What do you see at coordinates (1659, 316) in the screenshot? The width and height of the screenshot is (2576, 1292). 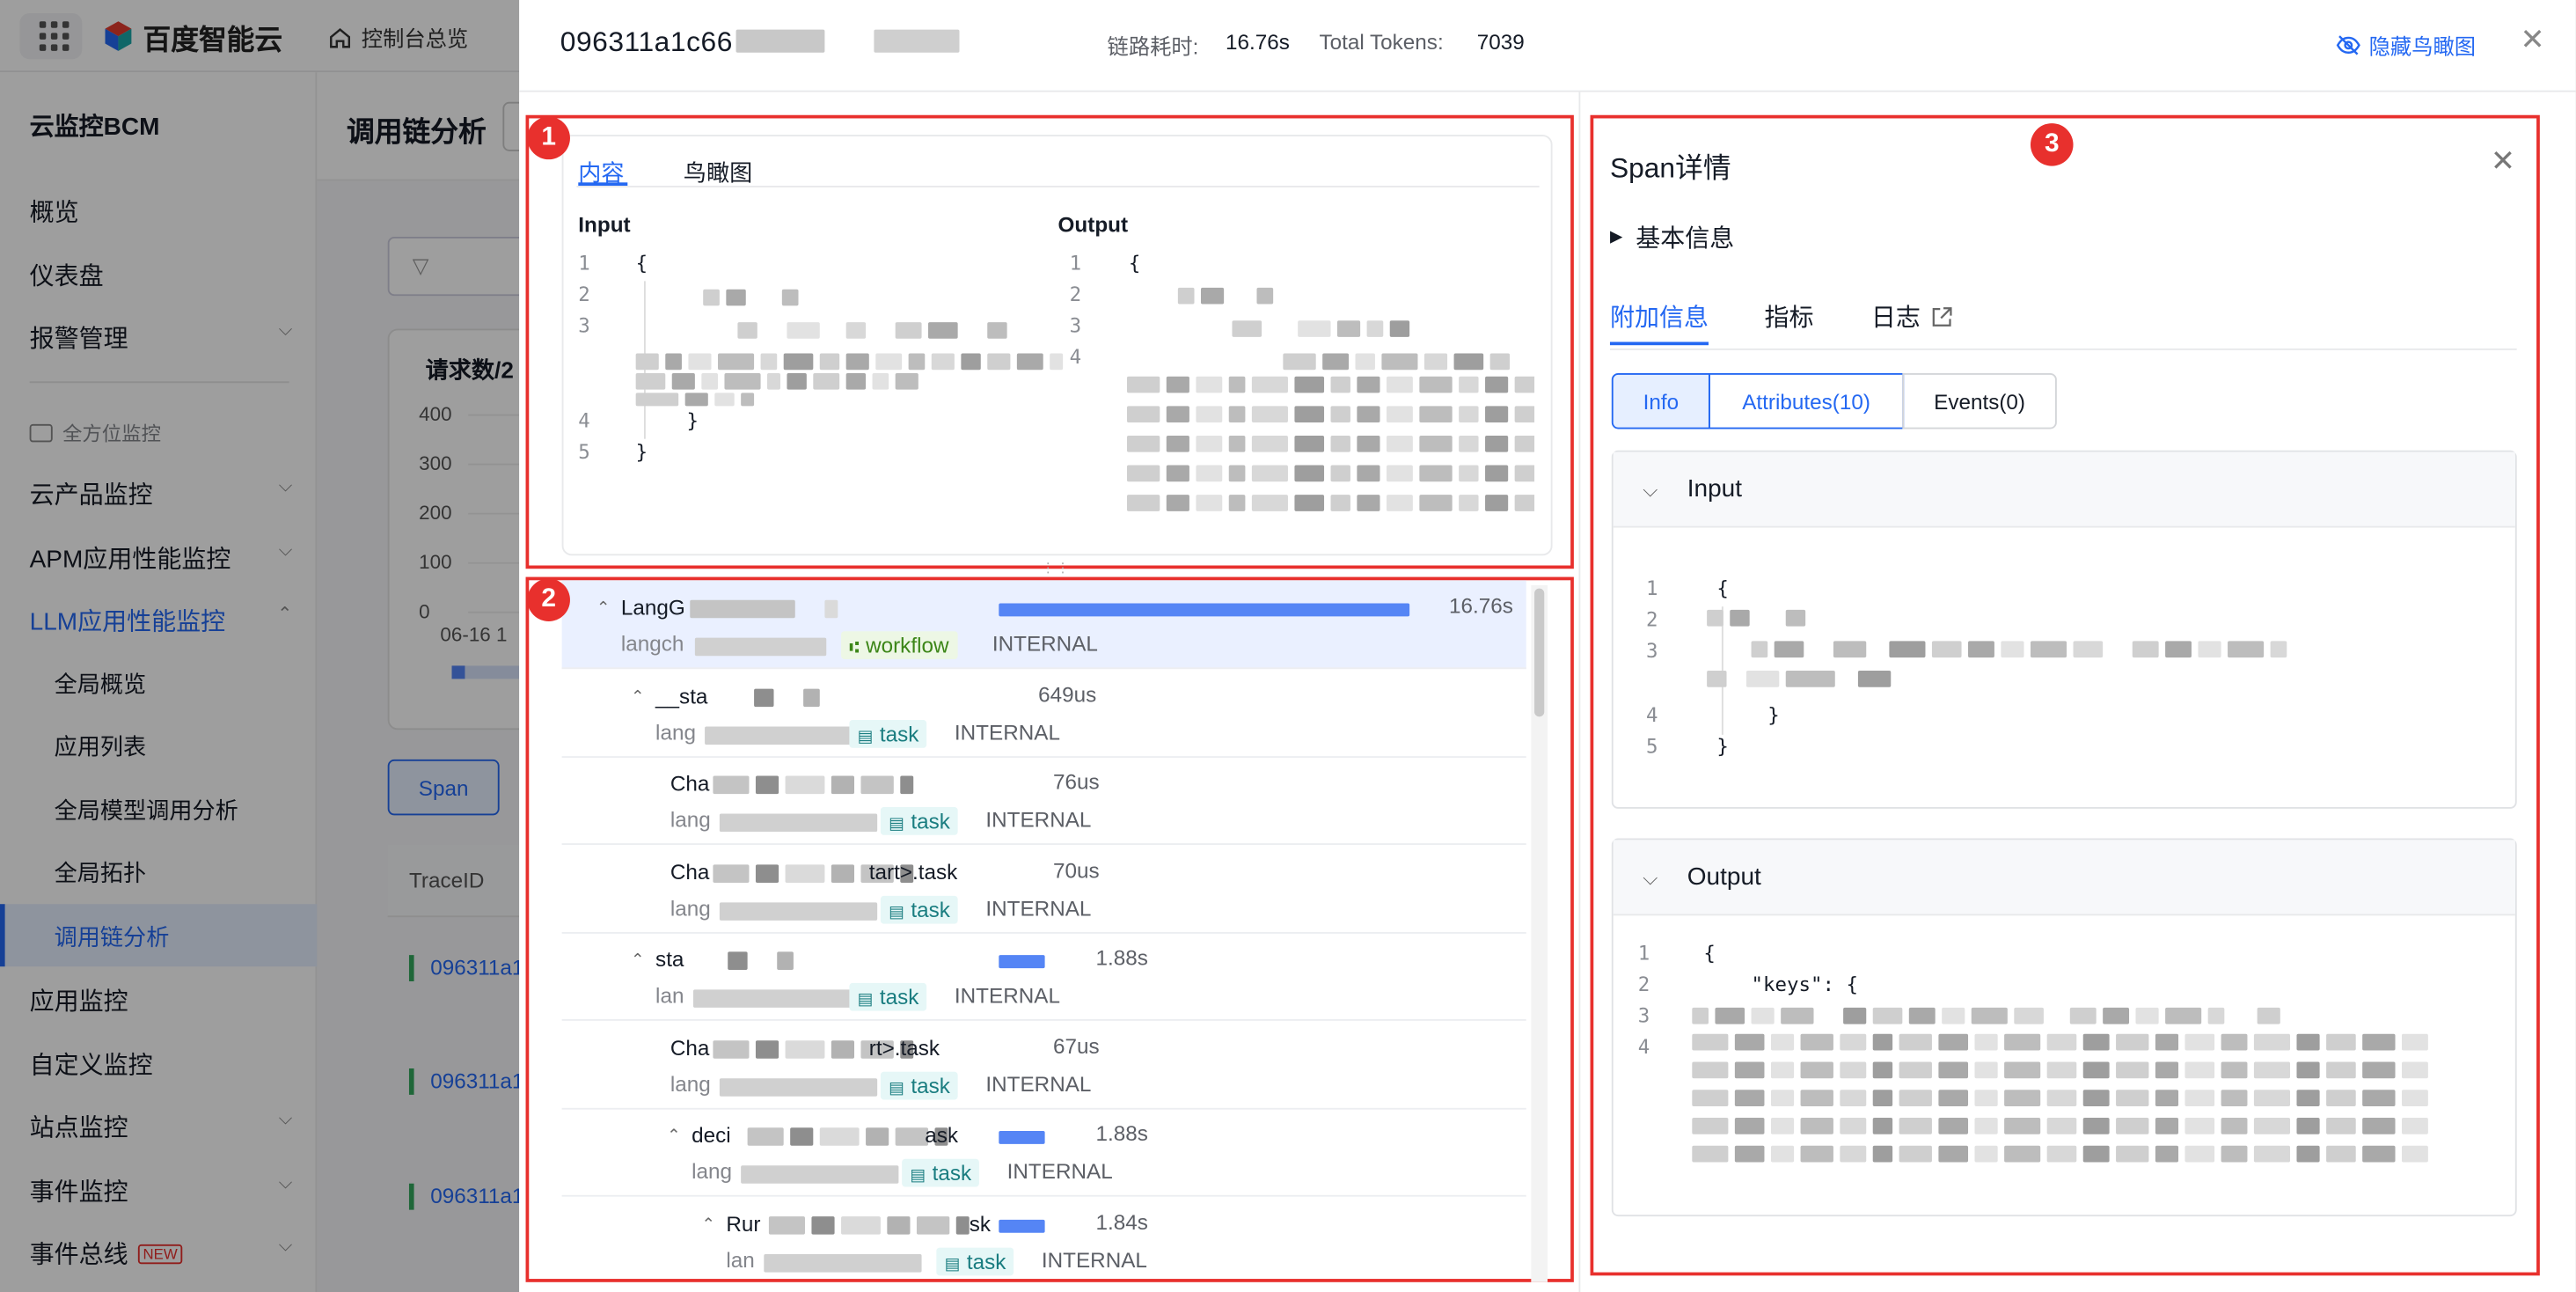 I see `tab-extra-info: 附加信息` at bounding box center [1659, 316].